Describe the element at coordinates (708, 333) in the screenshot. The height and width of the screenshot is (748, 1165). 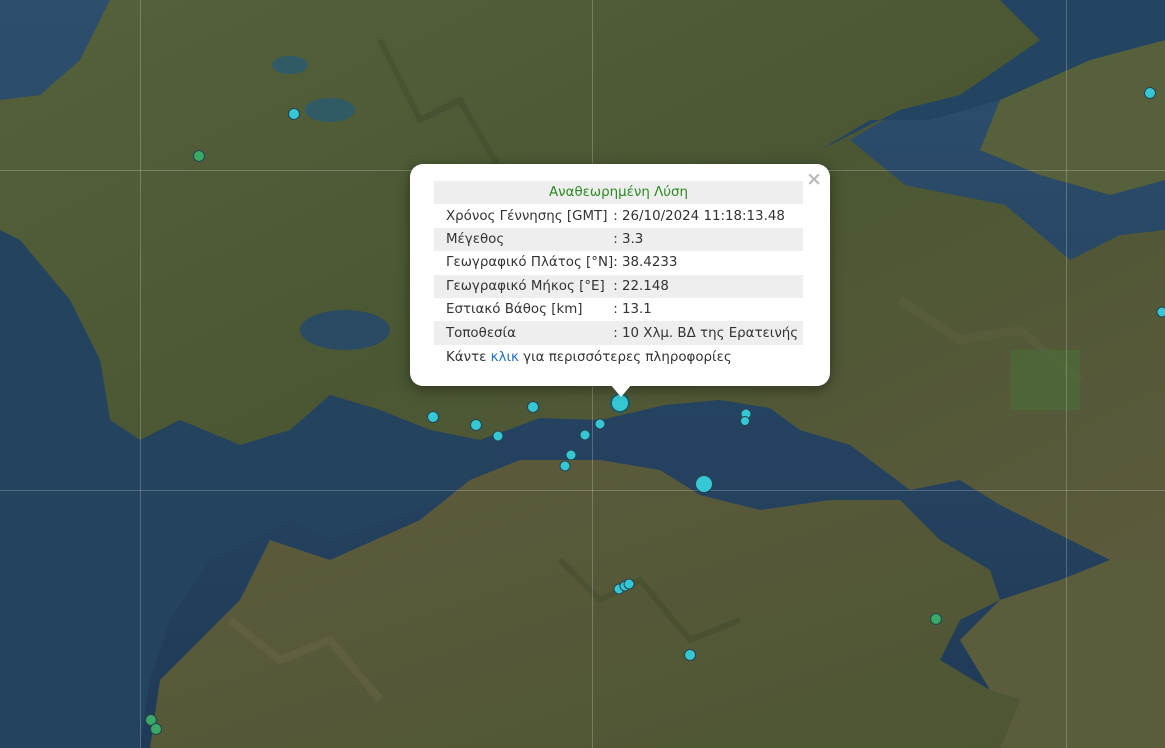
I see `detail-value: : 10 Χλμ. ΒΔ της Ερατεινής` at that location.